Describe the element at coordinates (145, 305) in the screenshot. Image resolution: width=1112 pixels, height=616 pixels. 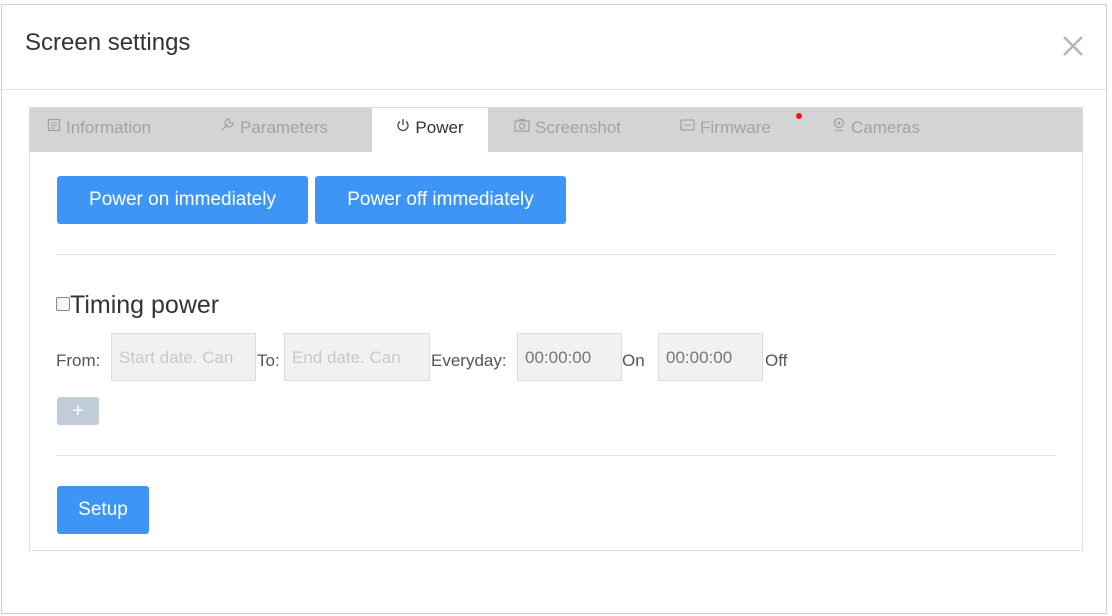
I see `timing-power-label: Timing power` at that location.